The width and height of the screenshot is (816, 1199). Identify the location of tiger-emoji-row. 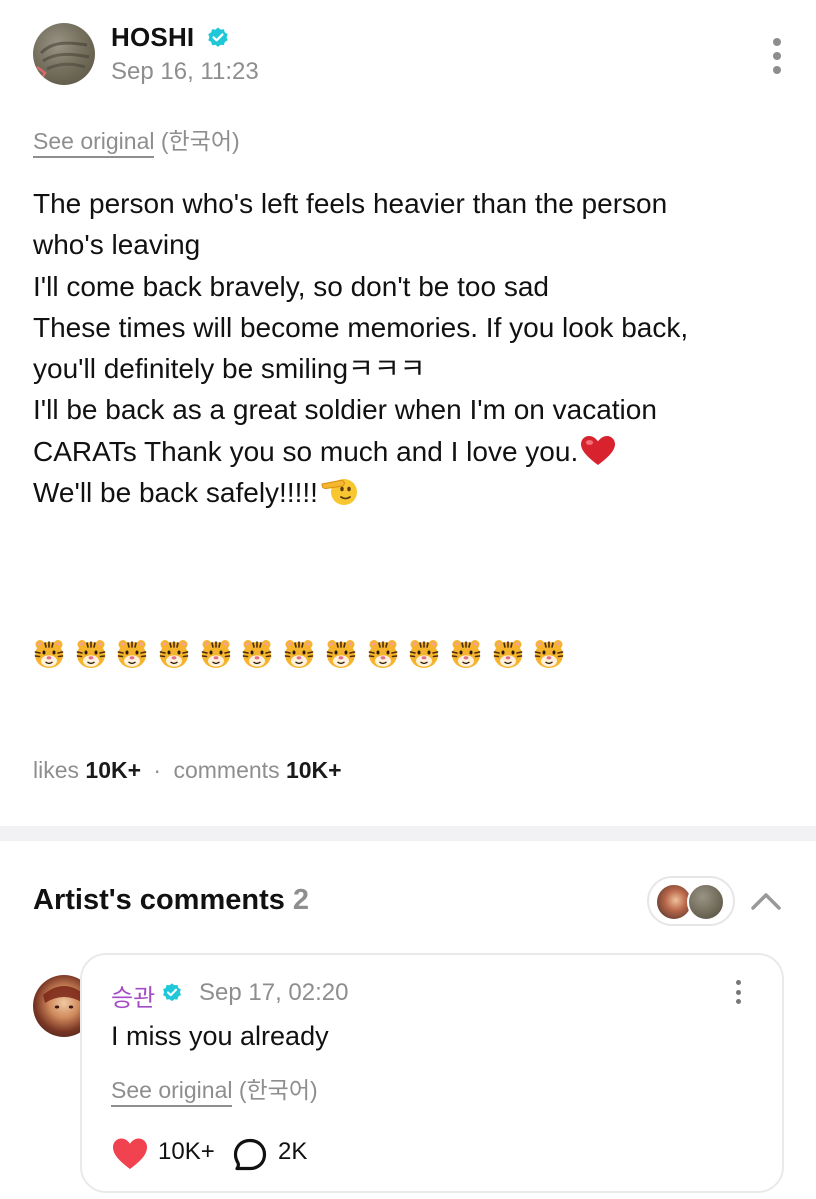
(299, 658).